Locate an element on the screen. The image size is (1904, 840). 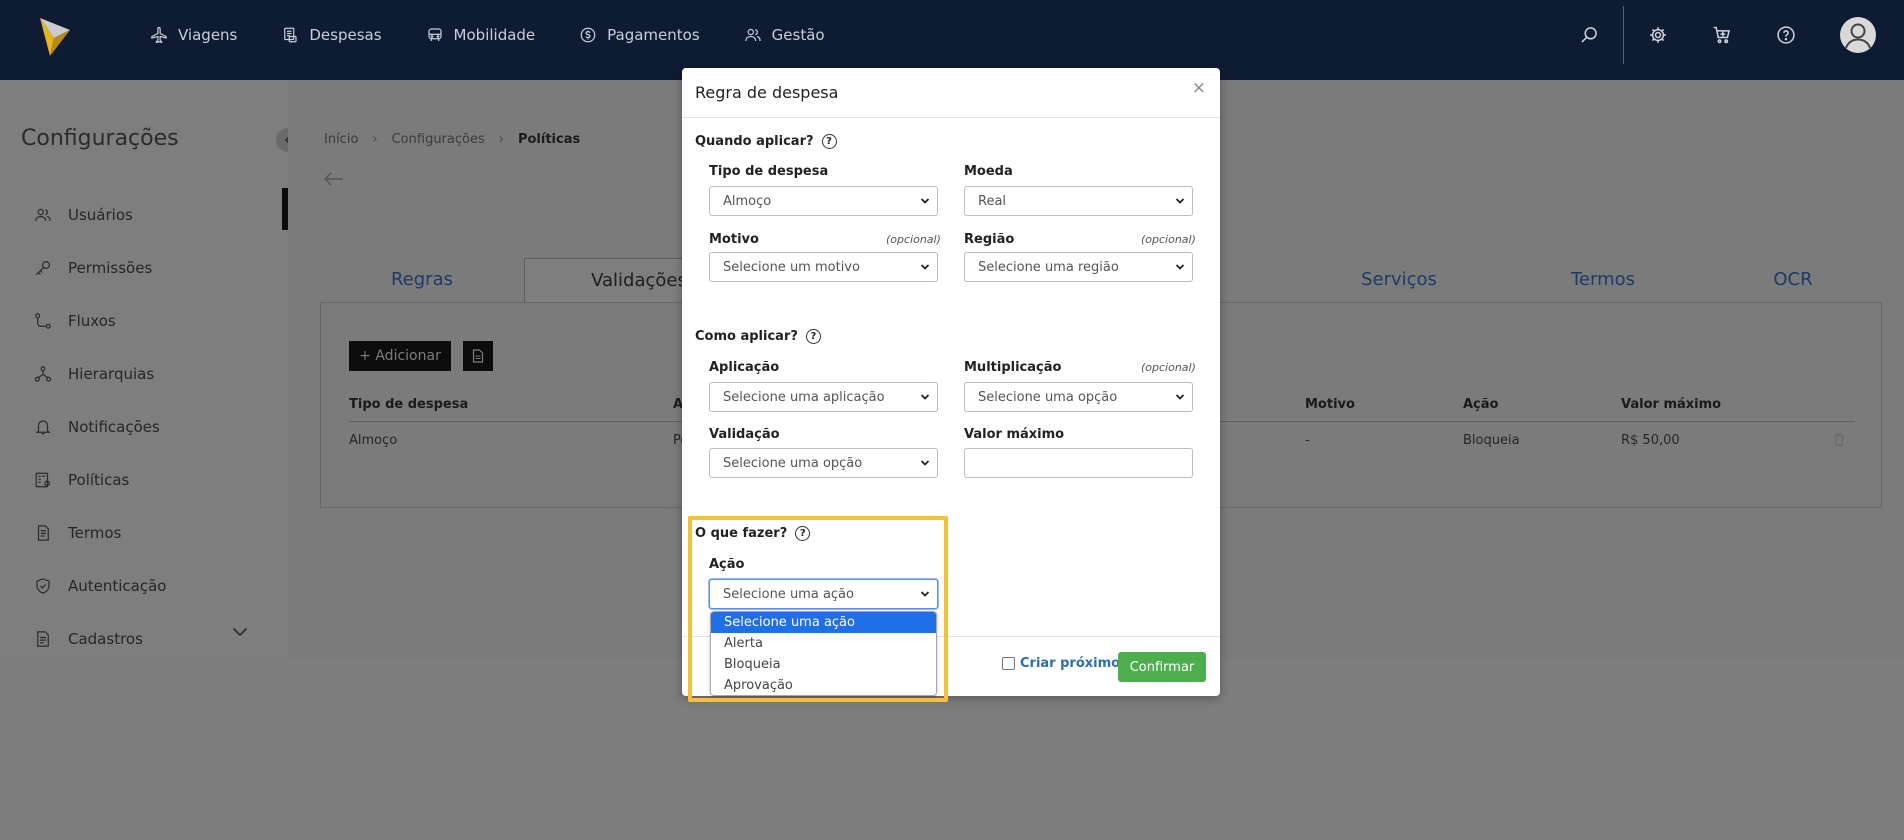
users-icon is located at coordinates (752, 35).